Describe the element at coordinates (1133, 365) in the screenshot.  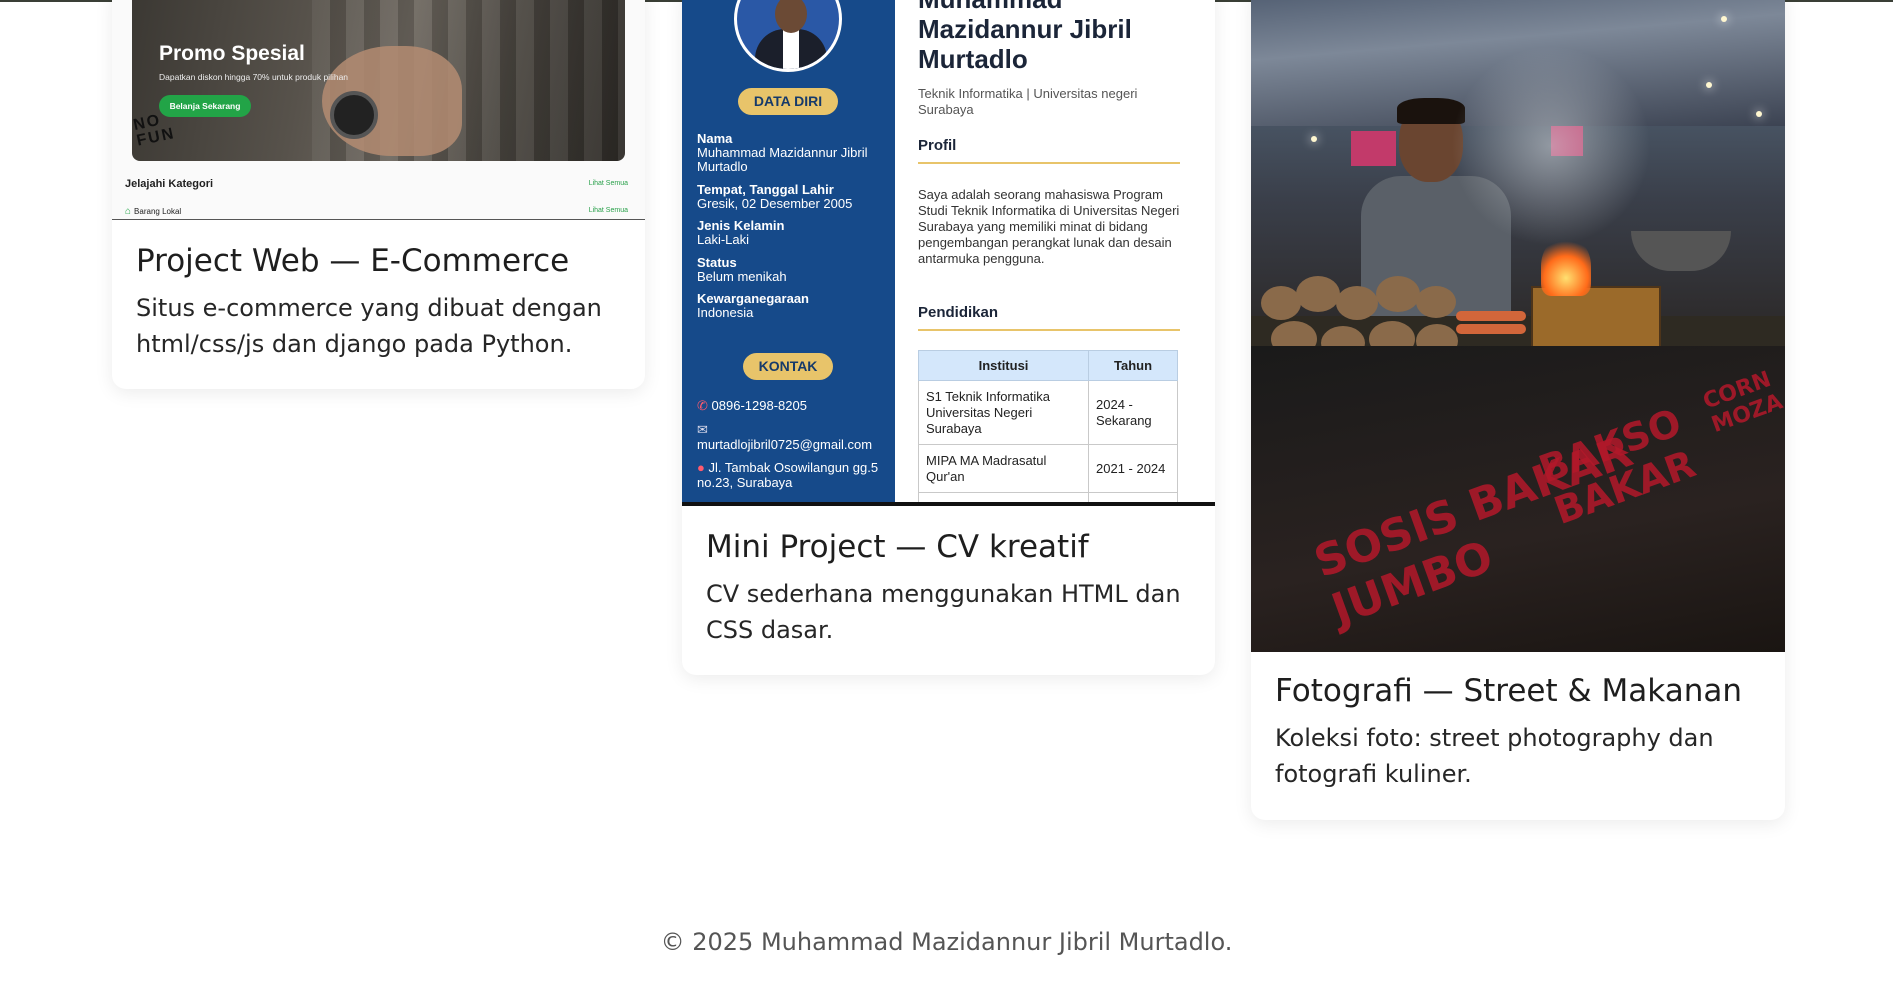
I see `table-header: Tahun` at that location.